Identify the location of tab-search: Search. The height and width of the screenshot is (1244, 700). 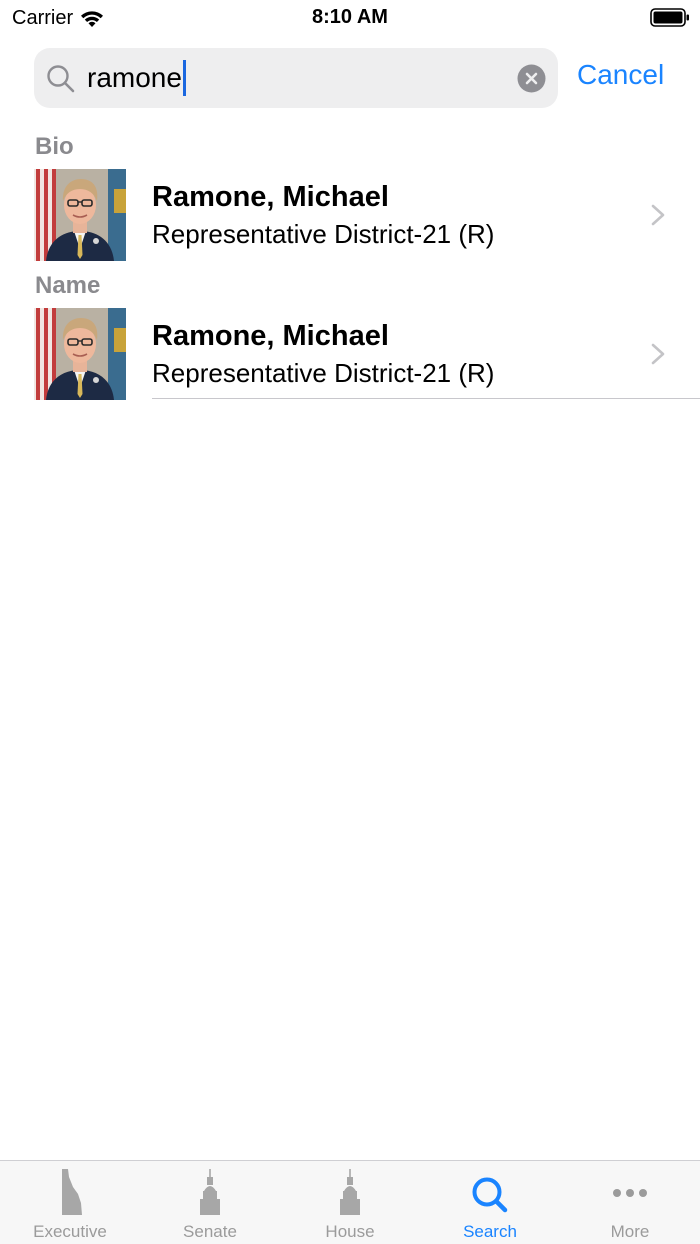
(490, 1202).